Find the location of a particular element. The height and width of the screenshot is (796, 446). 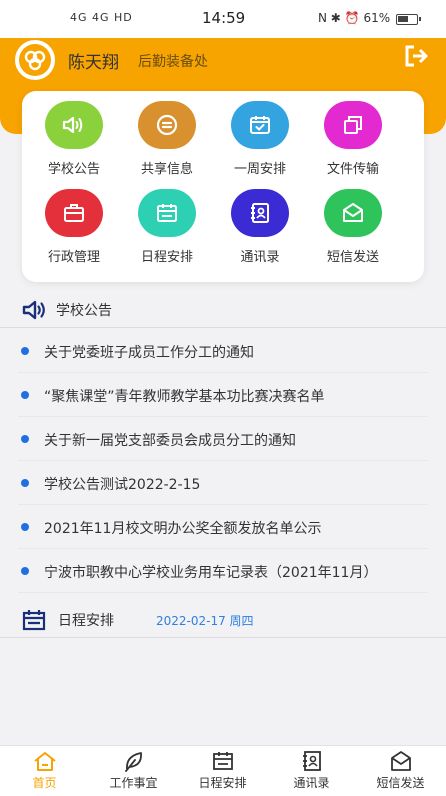

nav-contacts: 通讯录 is located at coordinates (311, 771).